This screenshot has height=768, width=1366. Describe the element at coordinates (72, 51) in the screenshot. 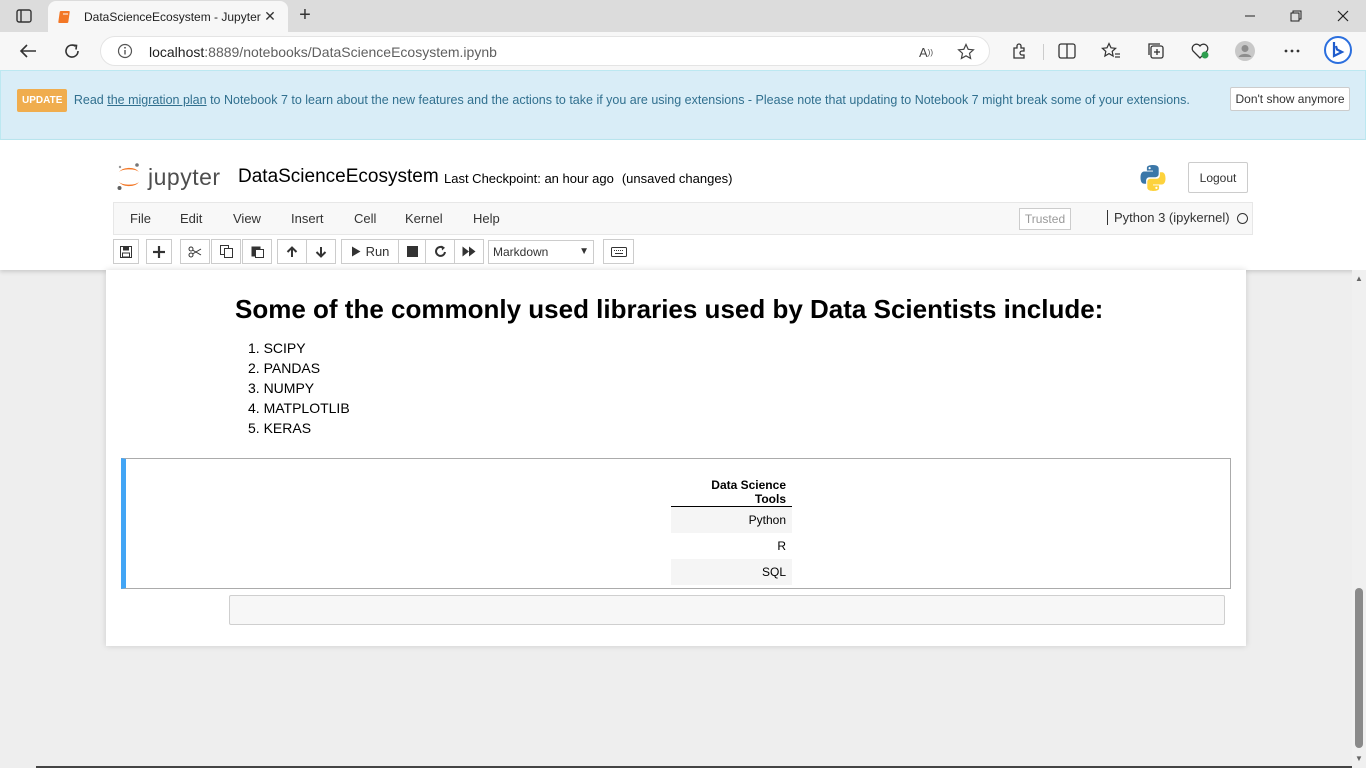

I see `refresh-icon` at that location.